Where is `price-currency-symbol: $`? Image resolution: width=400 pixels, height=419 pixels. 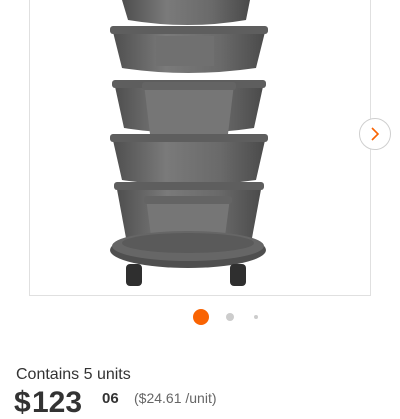 price-currency-symbol: $ is located at coordinates (22, 402).